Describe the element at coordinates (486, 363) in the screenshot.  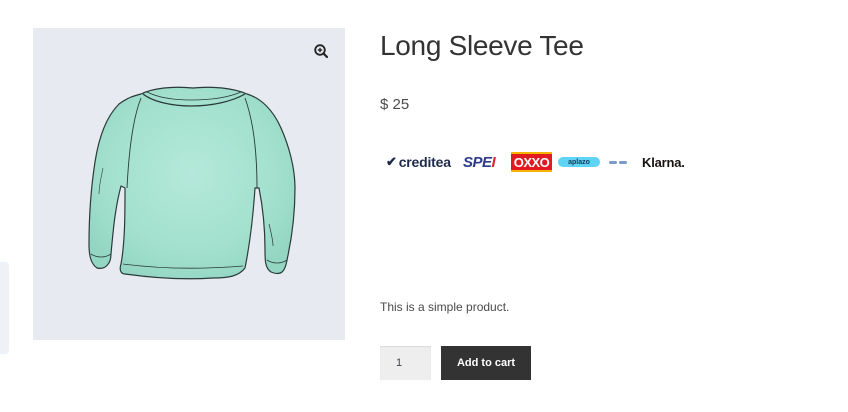
I see `add-to-cart-button: Add to cart` at that location.